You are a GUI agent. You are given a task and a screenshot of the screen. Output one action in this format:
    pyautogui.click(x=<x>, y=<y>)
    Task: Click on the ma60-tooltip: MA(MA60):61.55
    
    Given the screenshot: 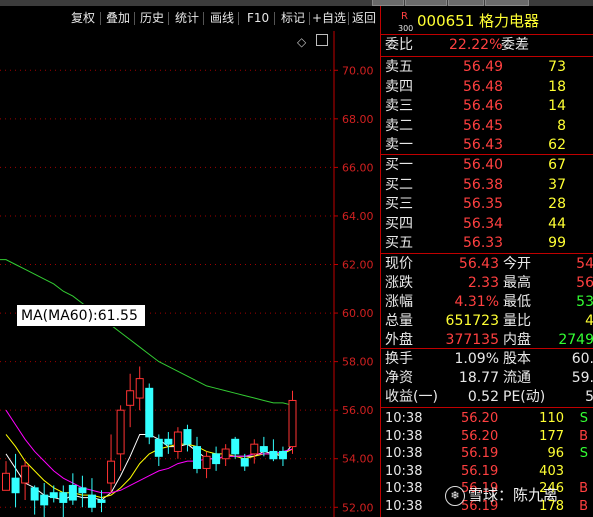 What is the action you would take?
    pyautogui.click(x=81, y=315)
    